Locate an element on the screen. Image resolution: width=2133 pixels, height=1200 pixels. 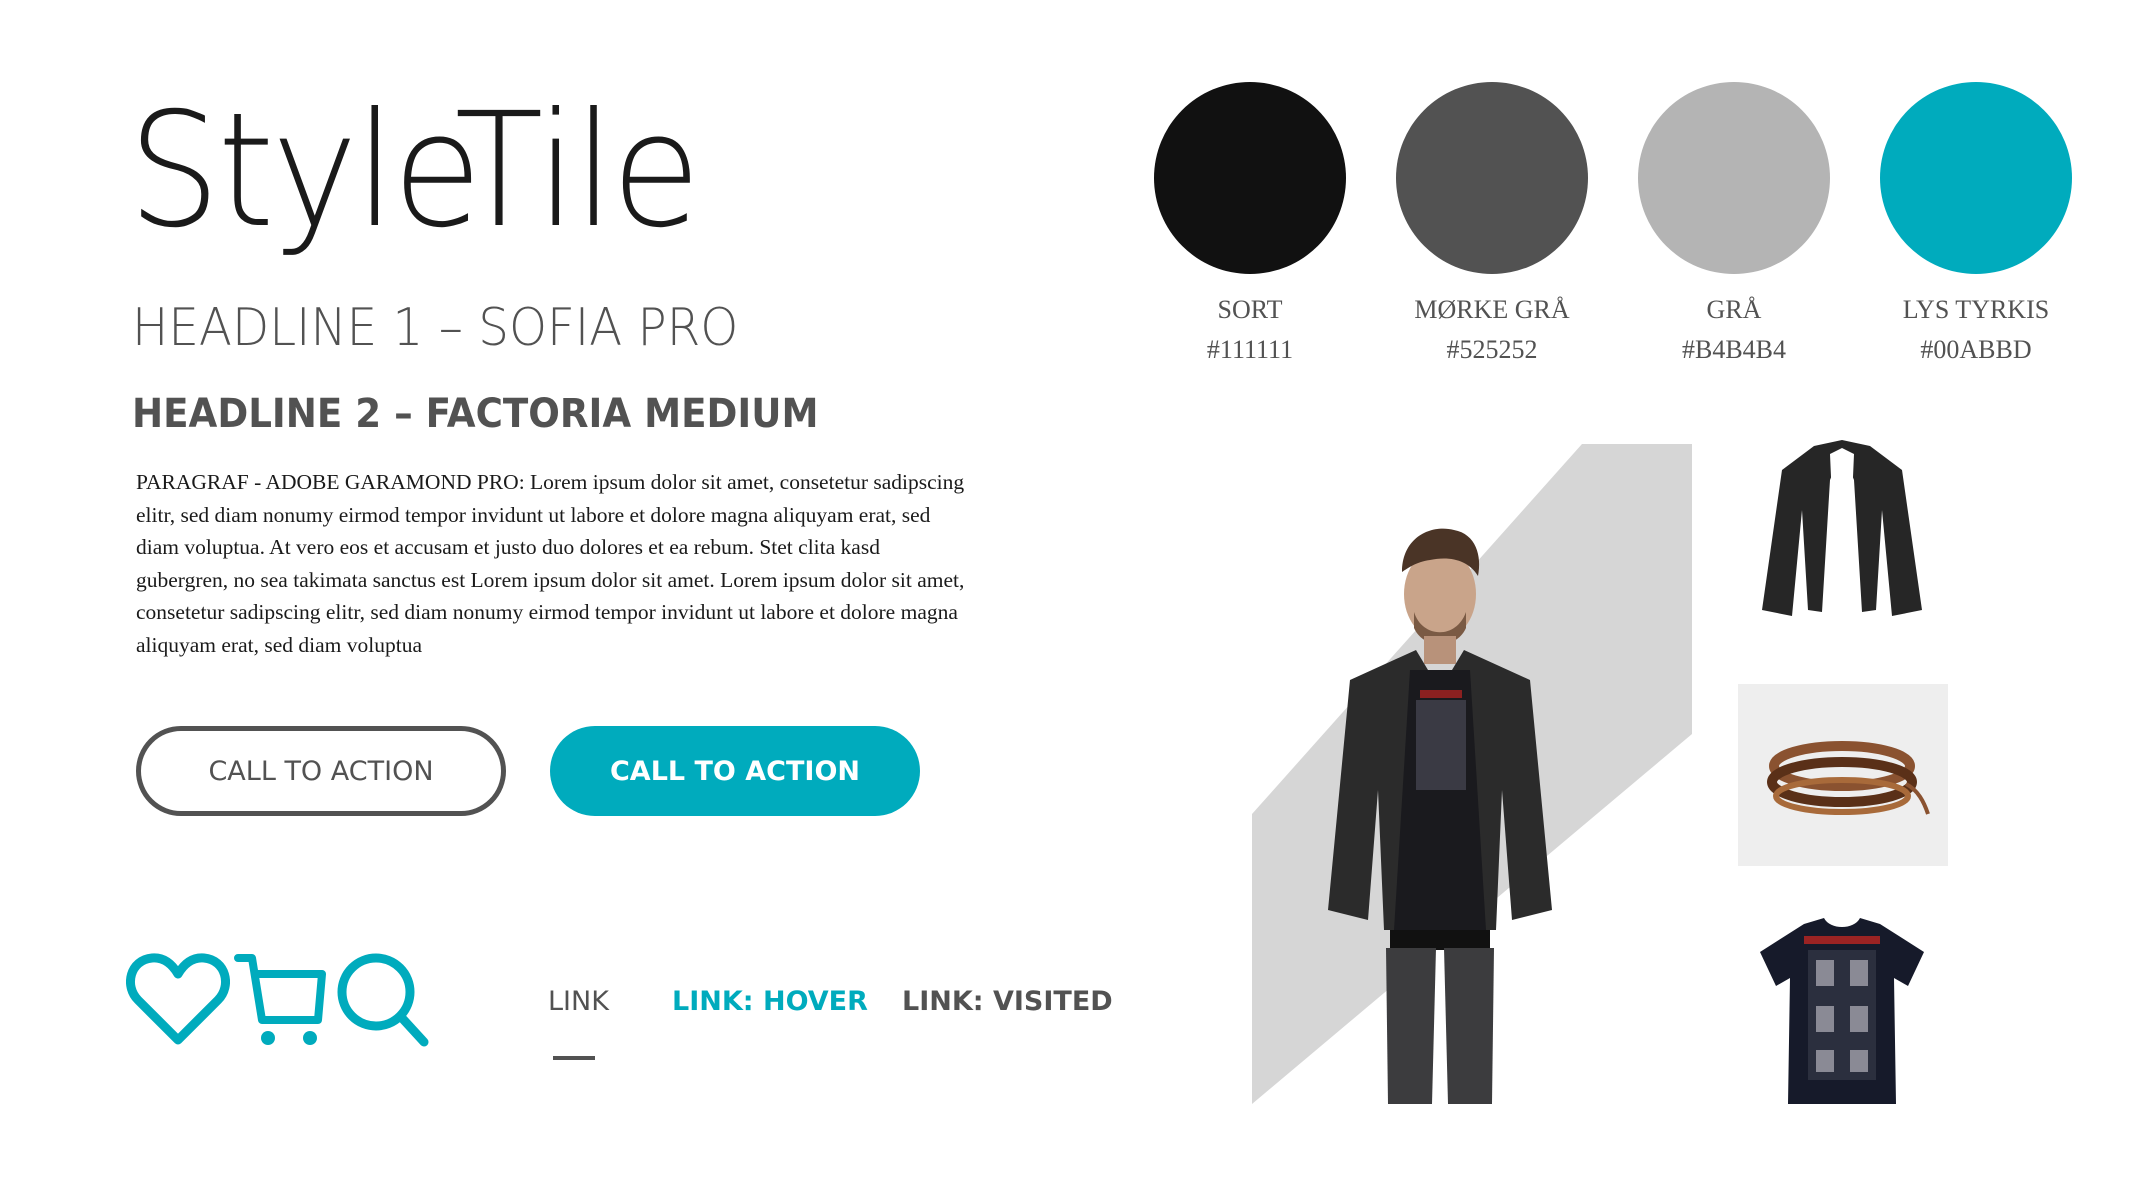
color-name: GRÅ is located at coordinates (1734, 309).